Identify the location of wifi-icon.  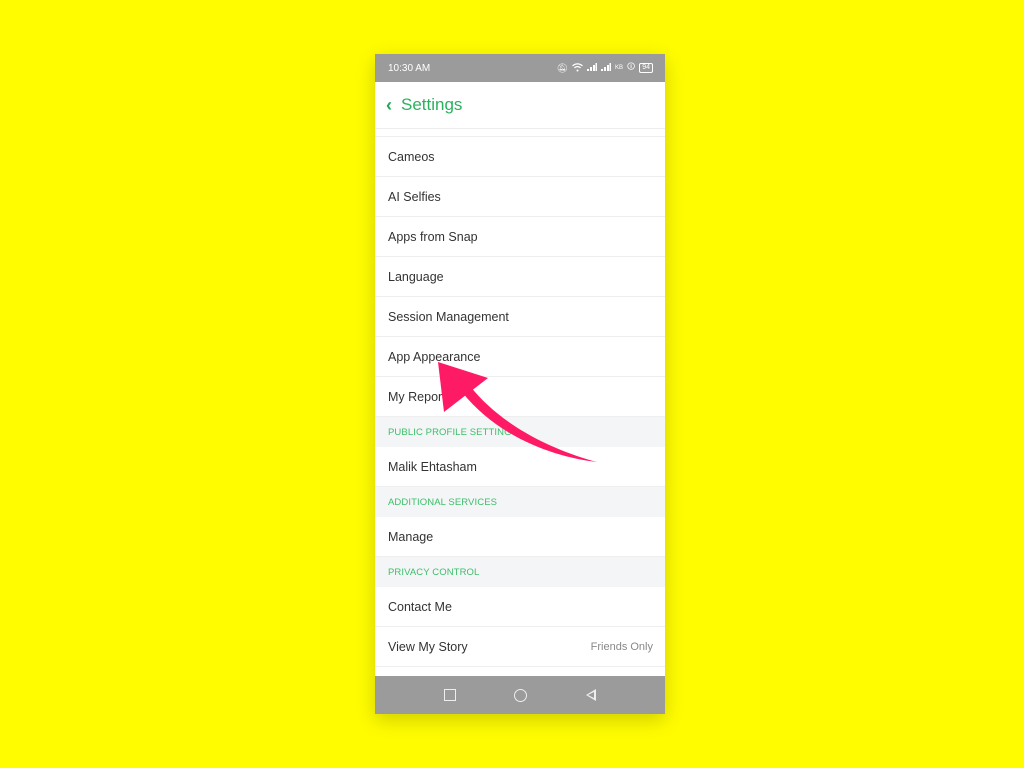
(577, 68).